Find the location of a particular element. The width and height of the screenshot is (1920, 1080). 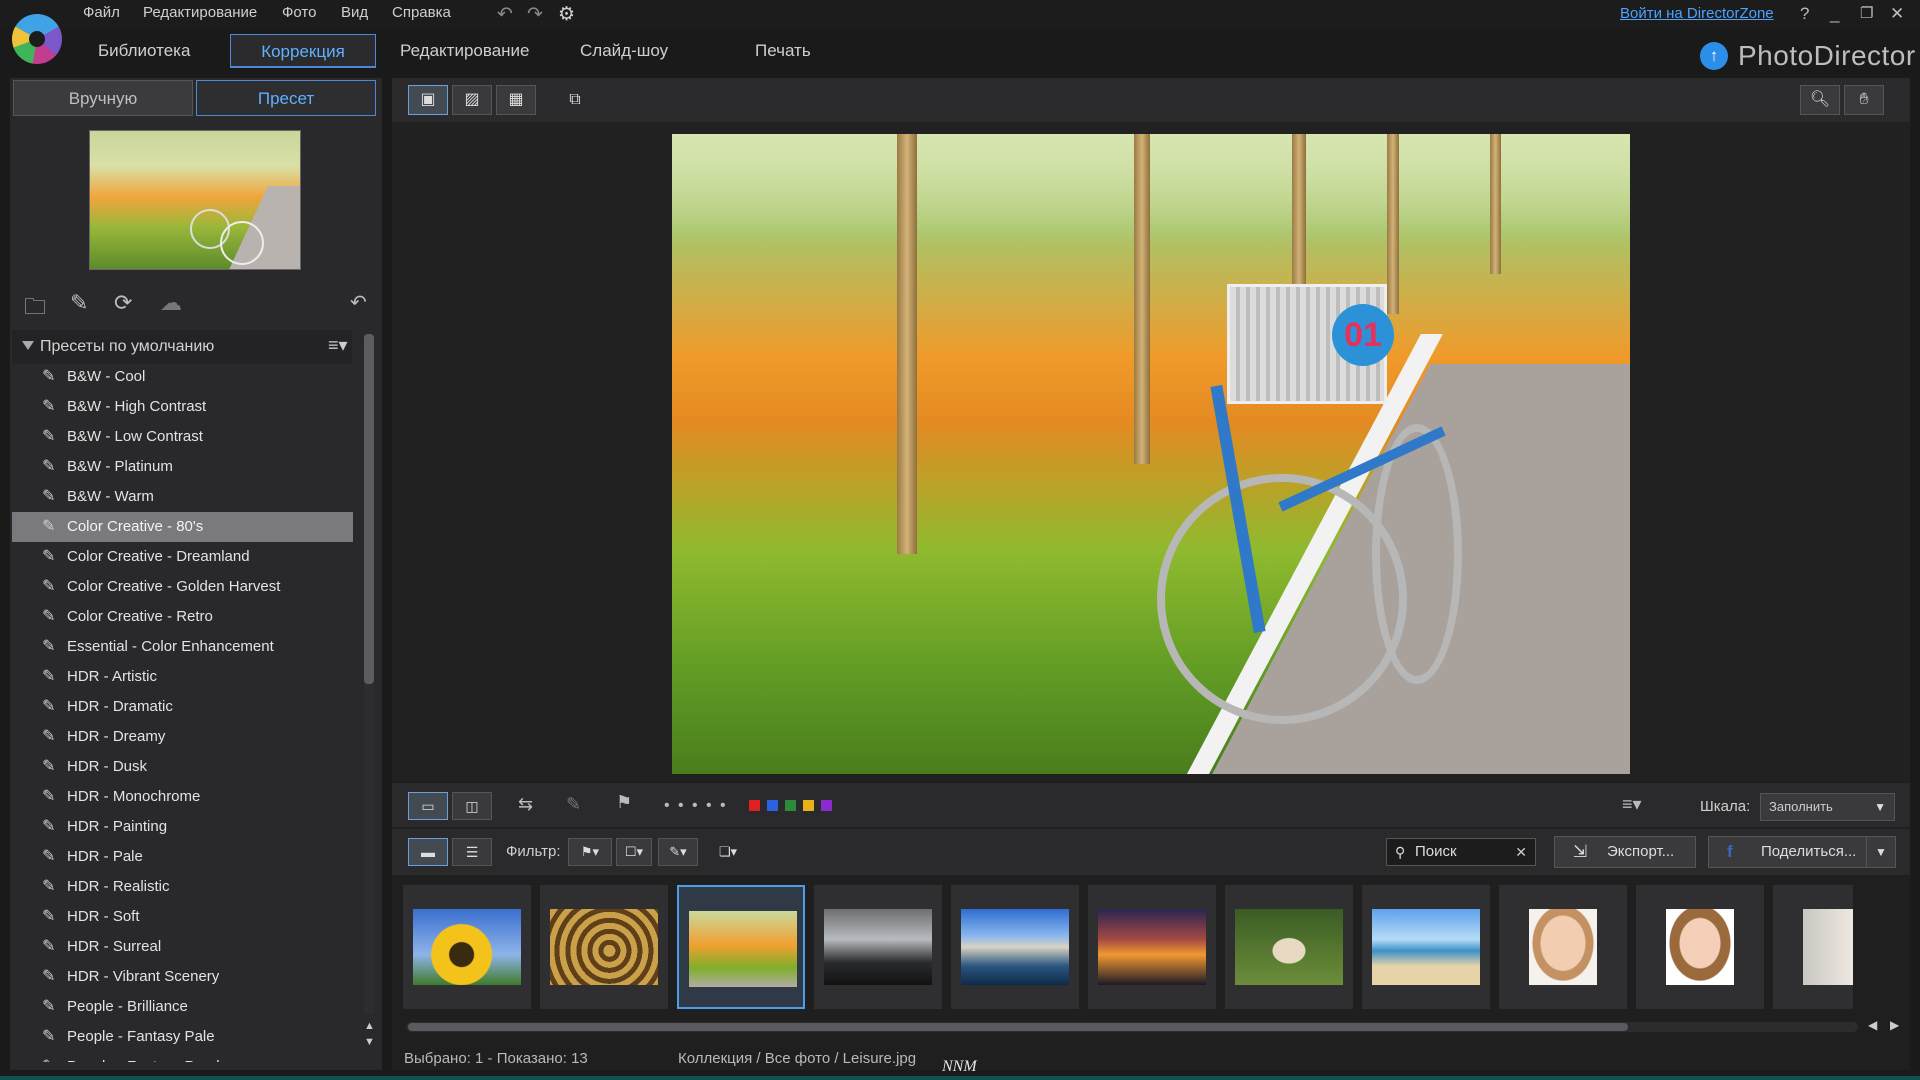

undo-icon: ↶ is located at coordinates (505, 14).